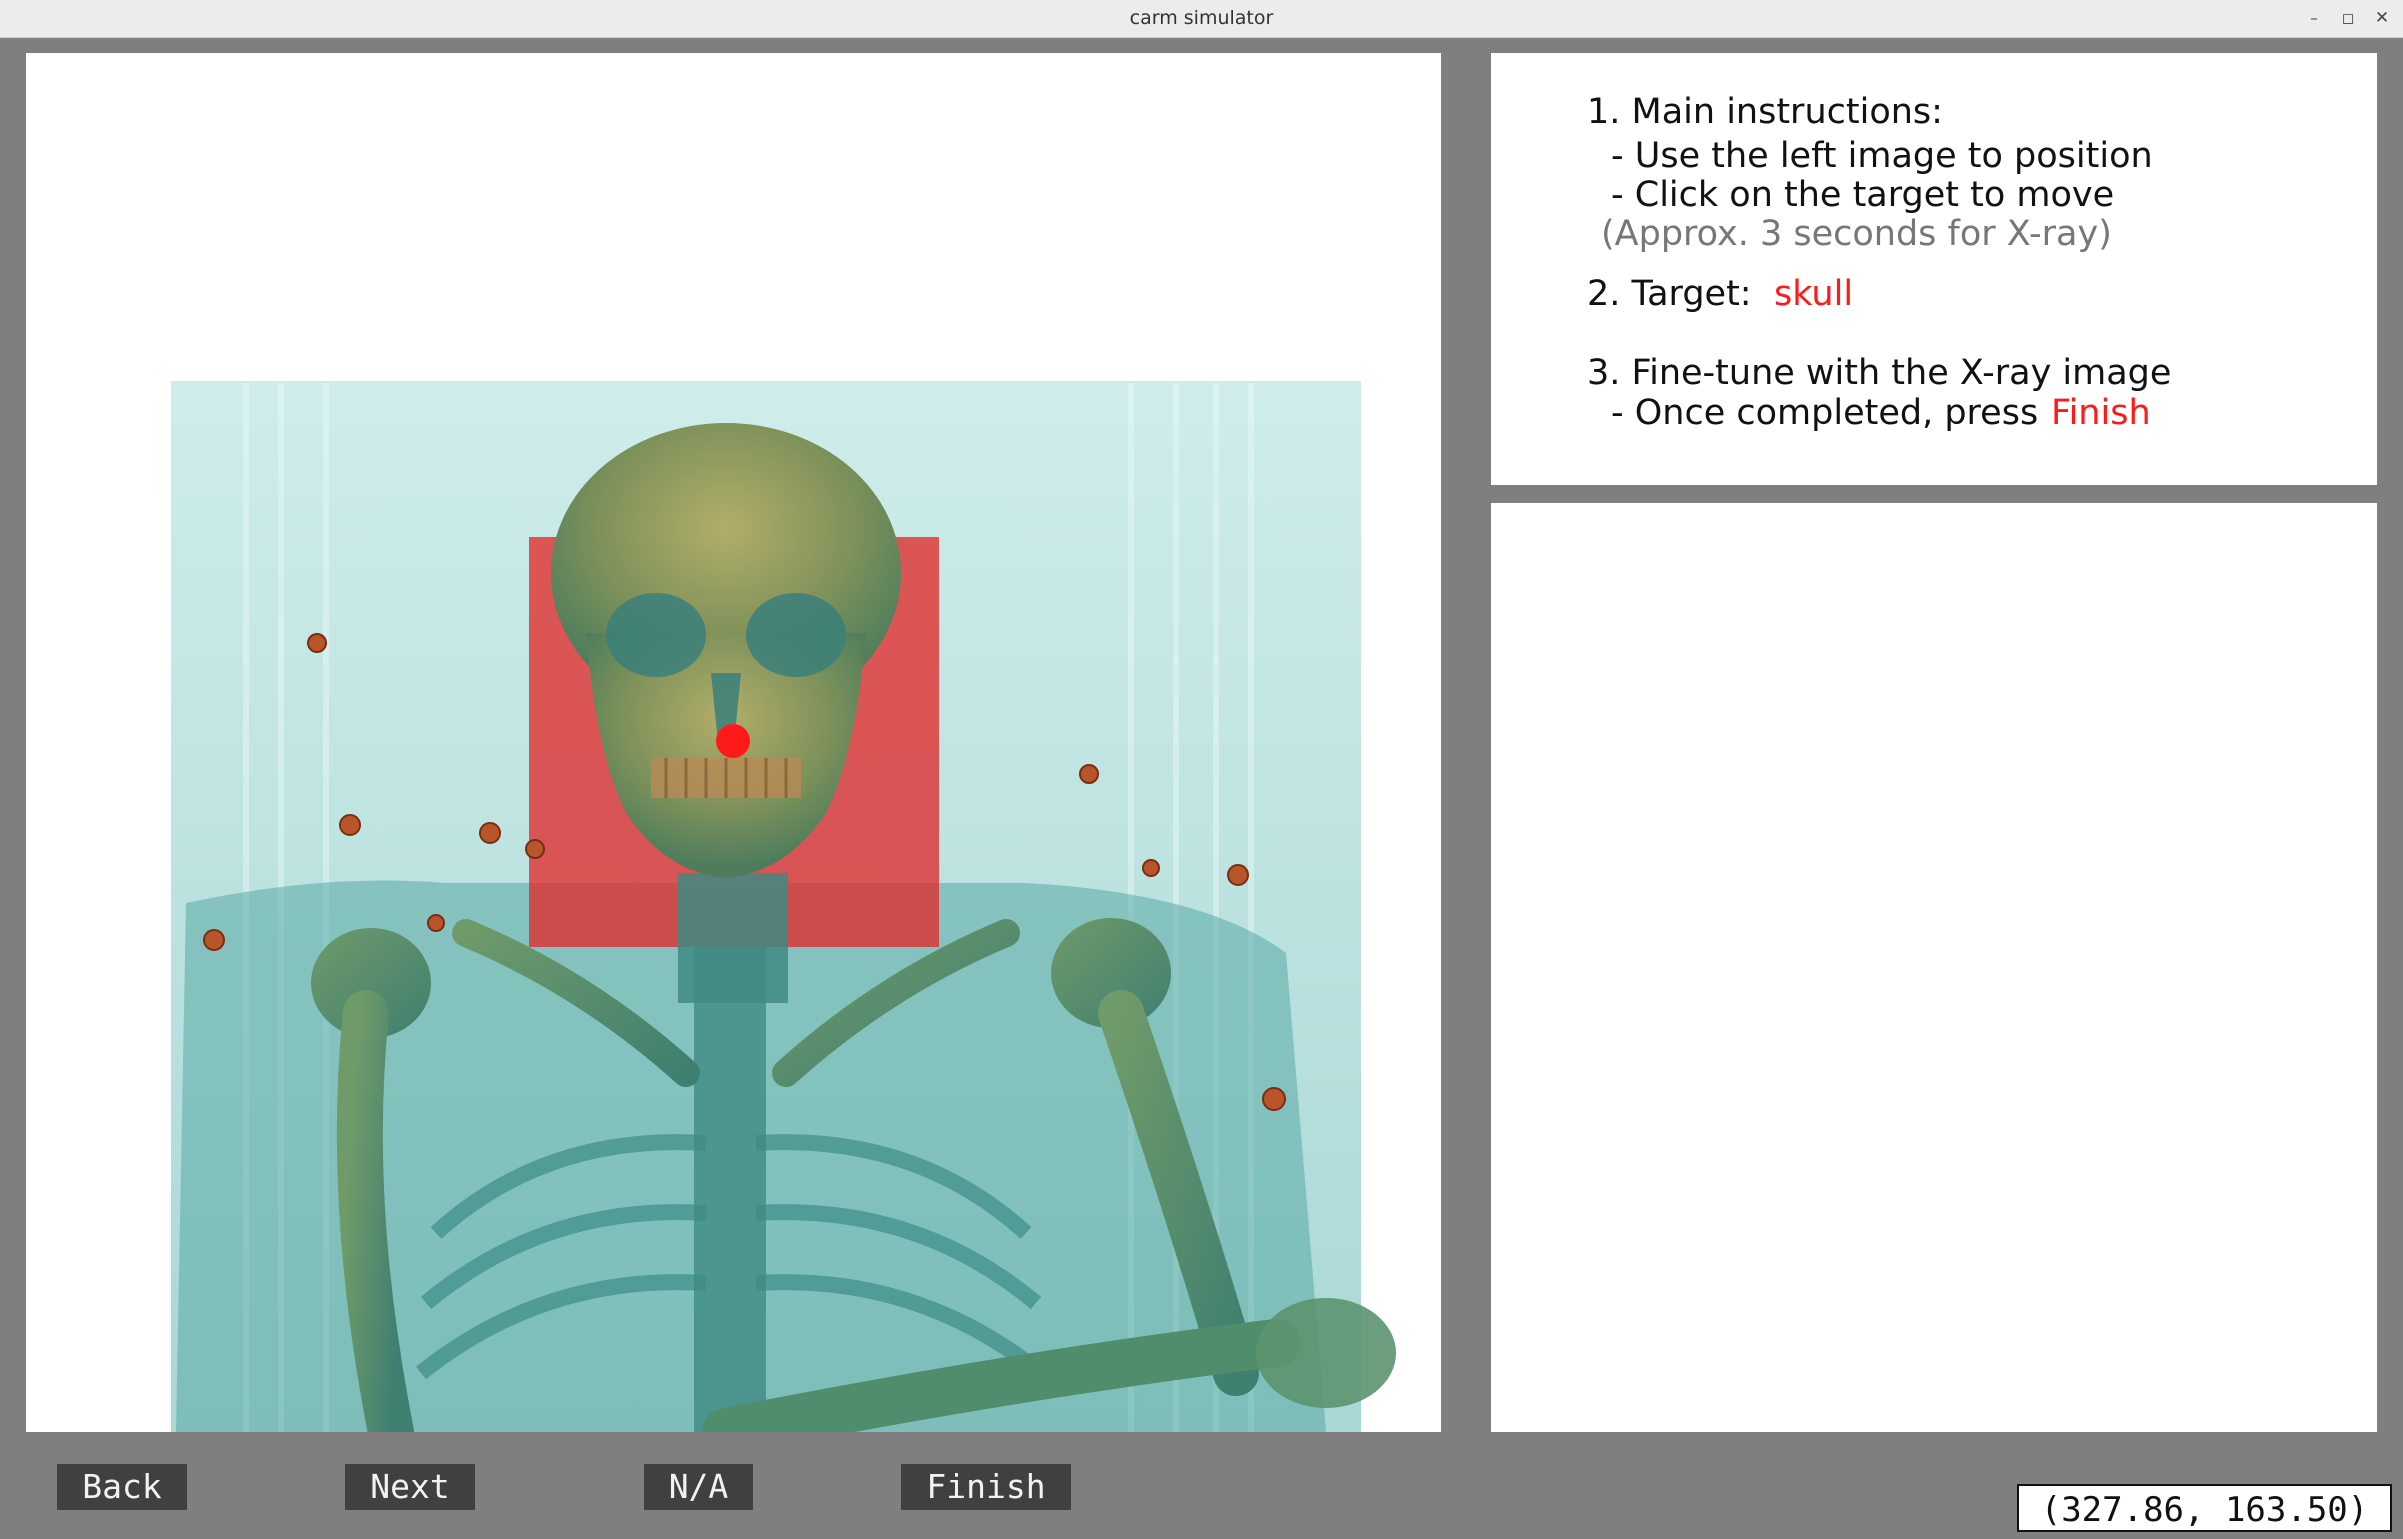 The height and width of the screenshot is (1539, 2403). Describe the element at coordinates (410, 1487) in the screenshot. I see `next-button: Next` at that location.